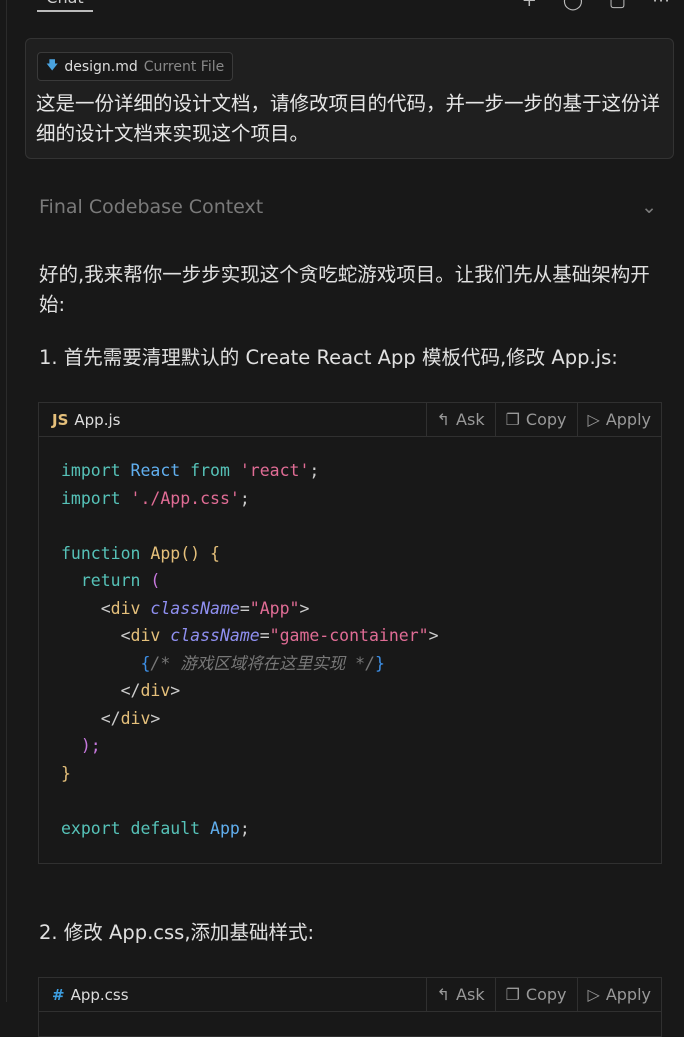  What do you see at coordinates (60, 419) in the screenshot?
I see `js-file-icon: JS` at bounding box center [60, 419].